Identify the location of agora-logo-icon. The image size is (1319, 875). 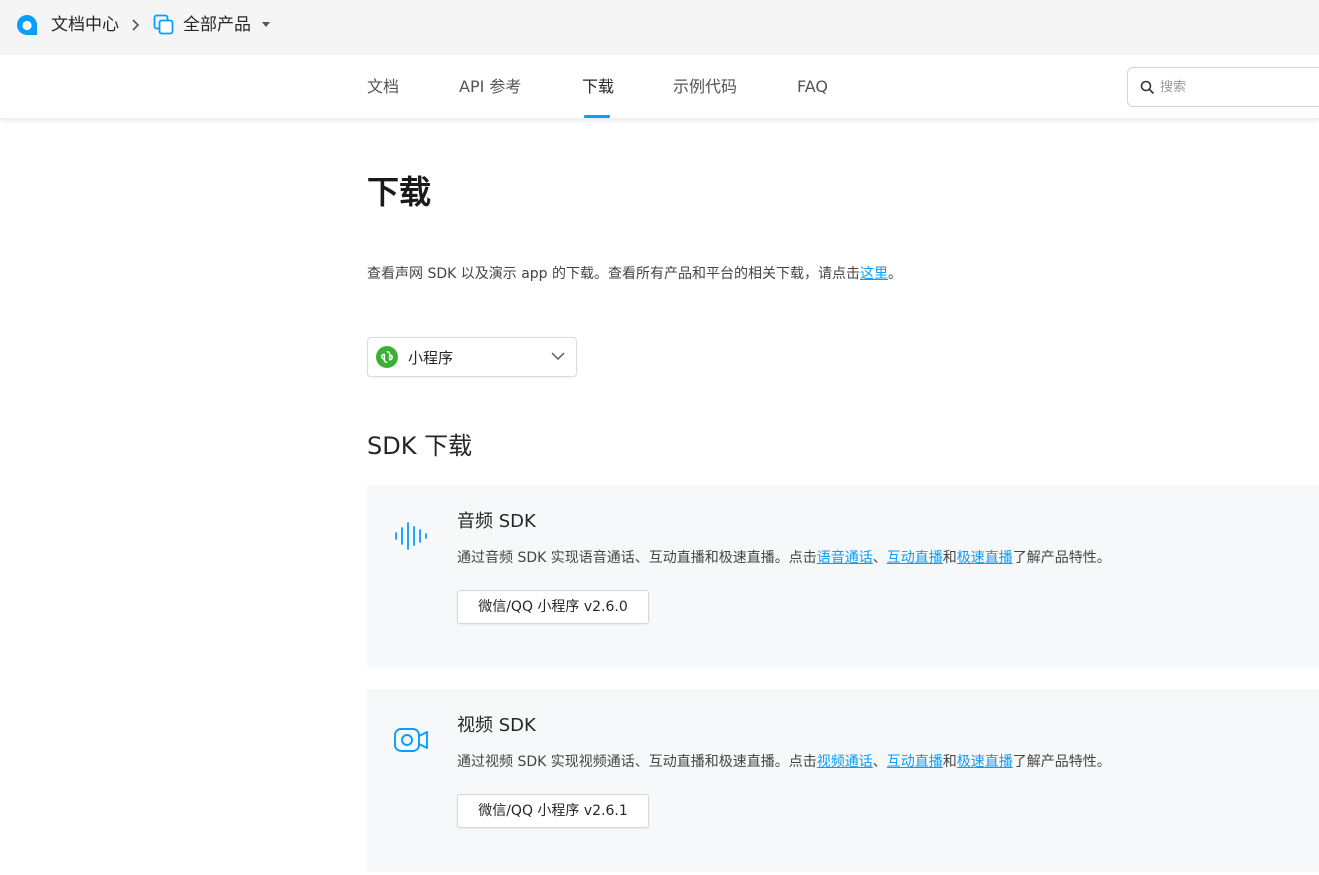
(27, 25).